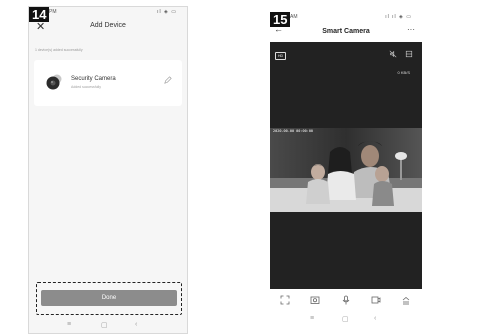 The image size is (491, 334). What do you see at coordinates (93, 79) in the screenshot?
I see `device-name: Security Camera` at bounding box center [93, 79].